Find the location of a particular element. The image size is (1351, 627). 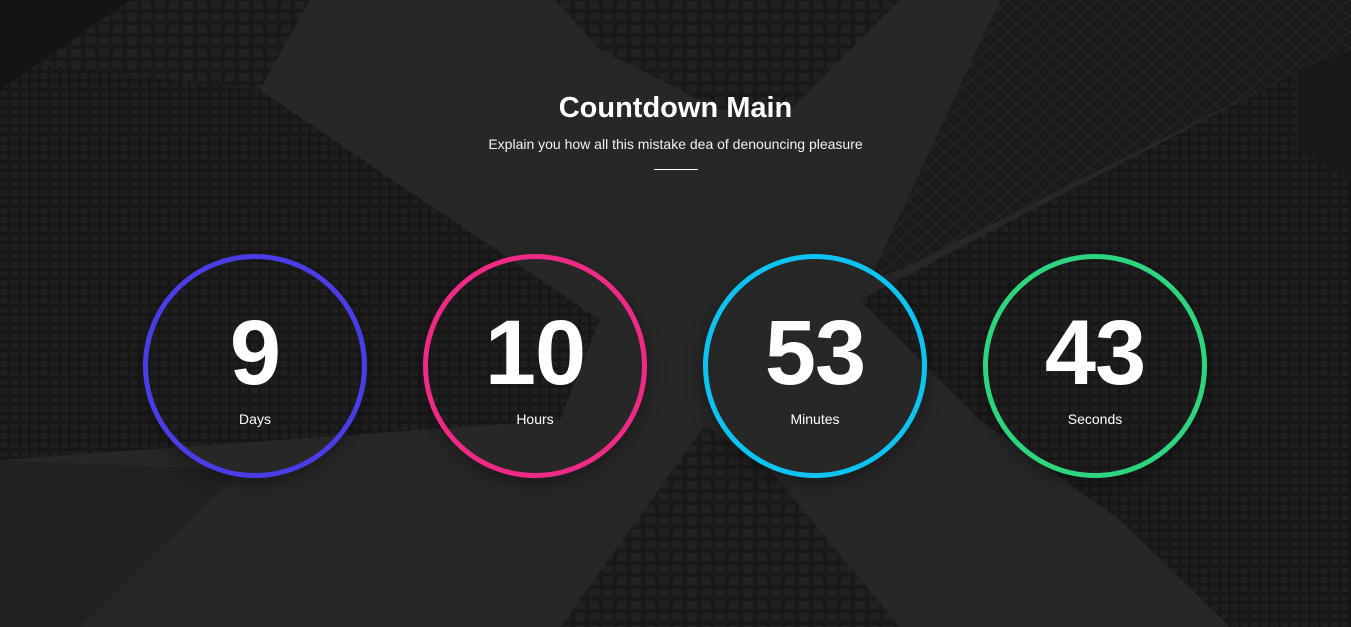

countdown-minutes-circle: 53 Minutes is located at coordinates (815, 366).